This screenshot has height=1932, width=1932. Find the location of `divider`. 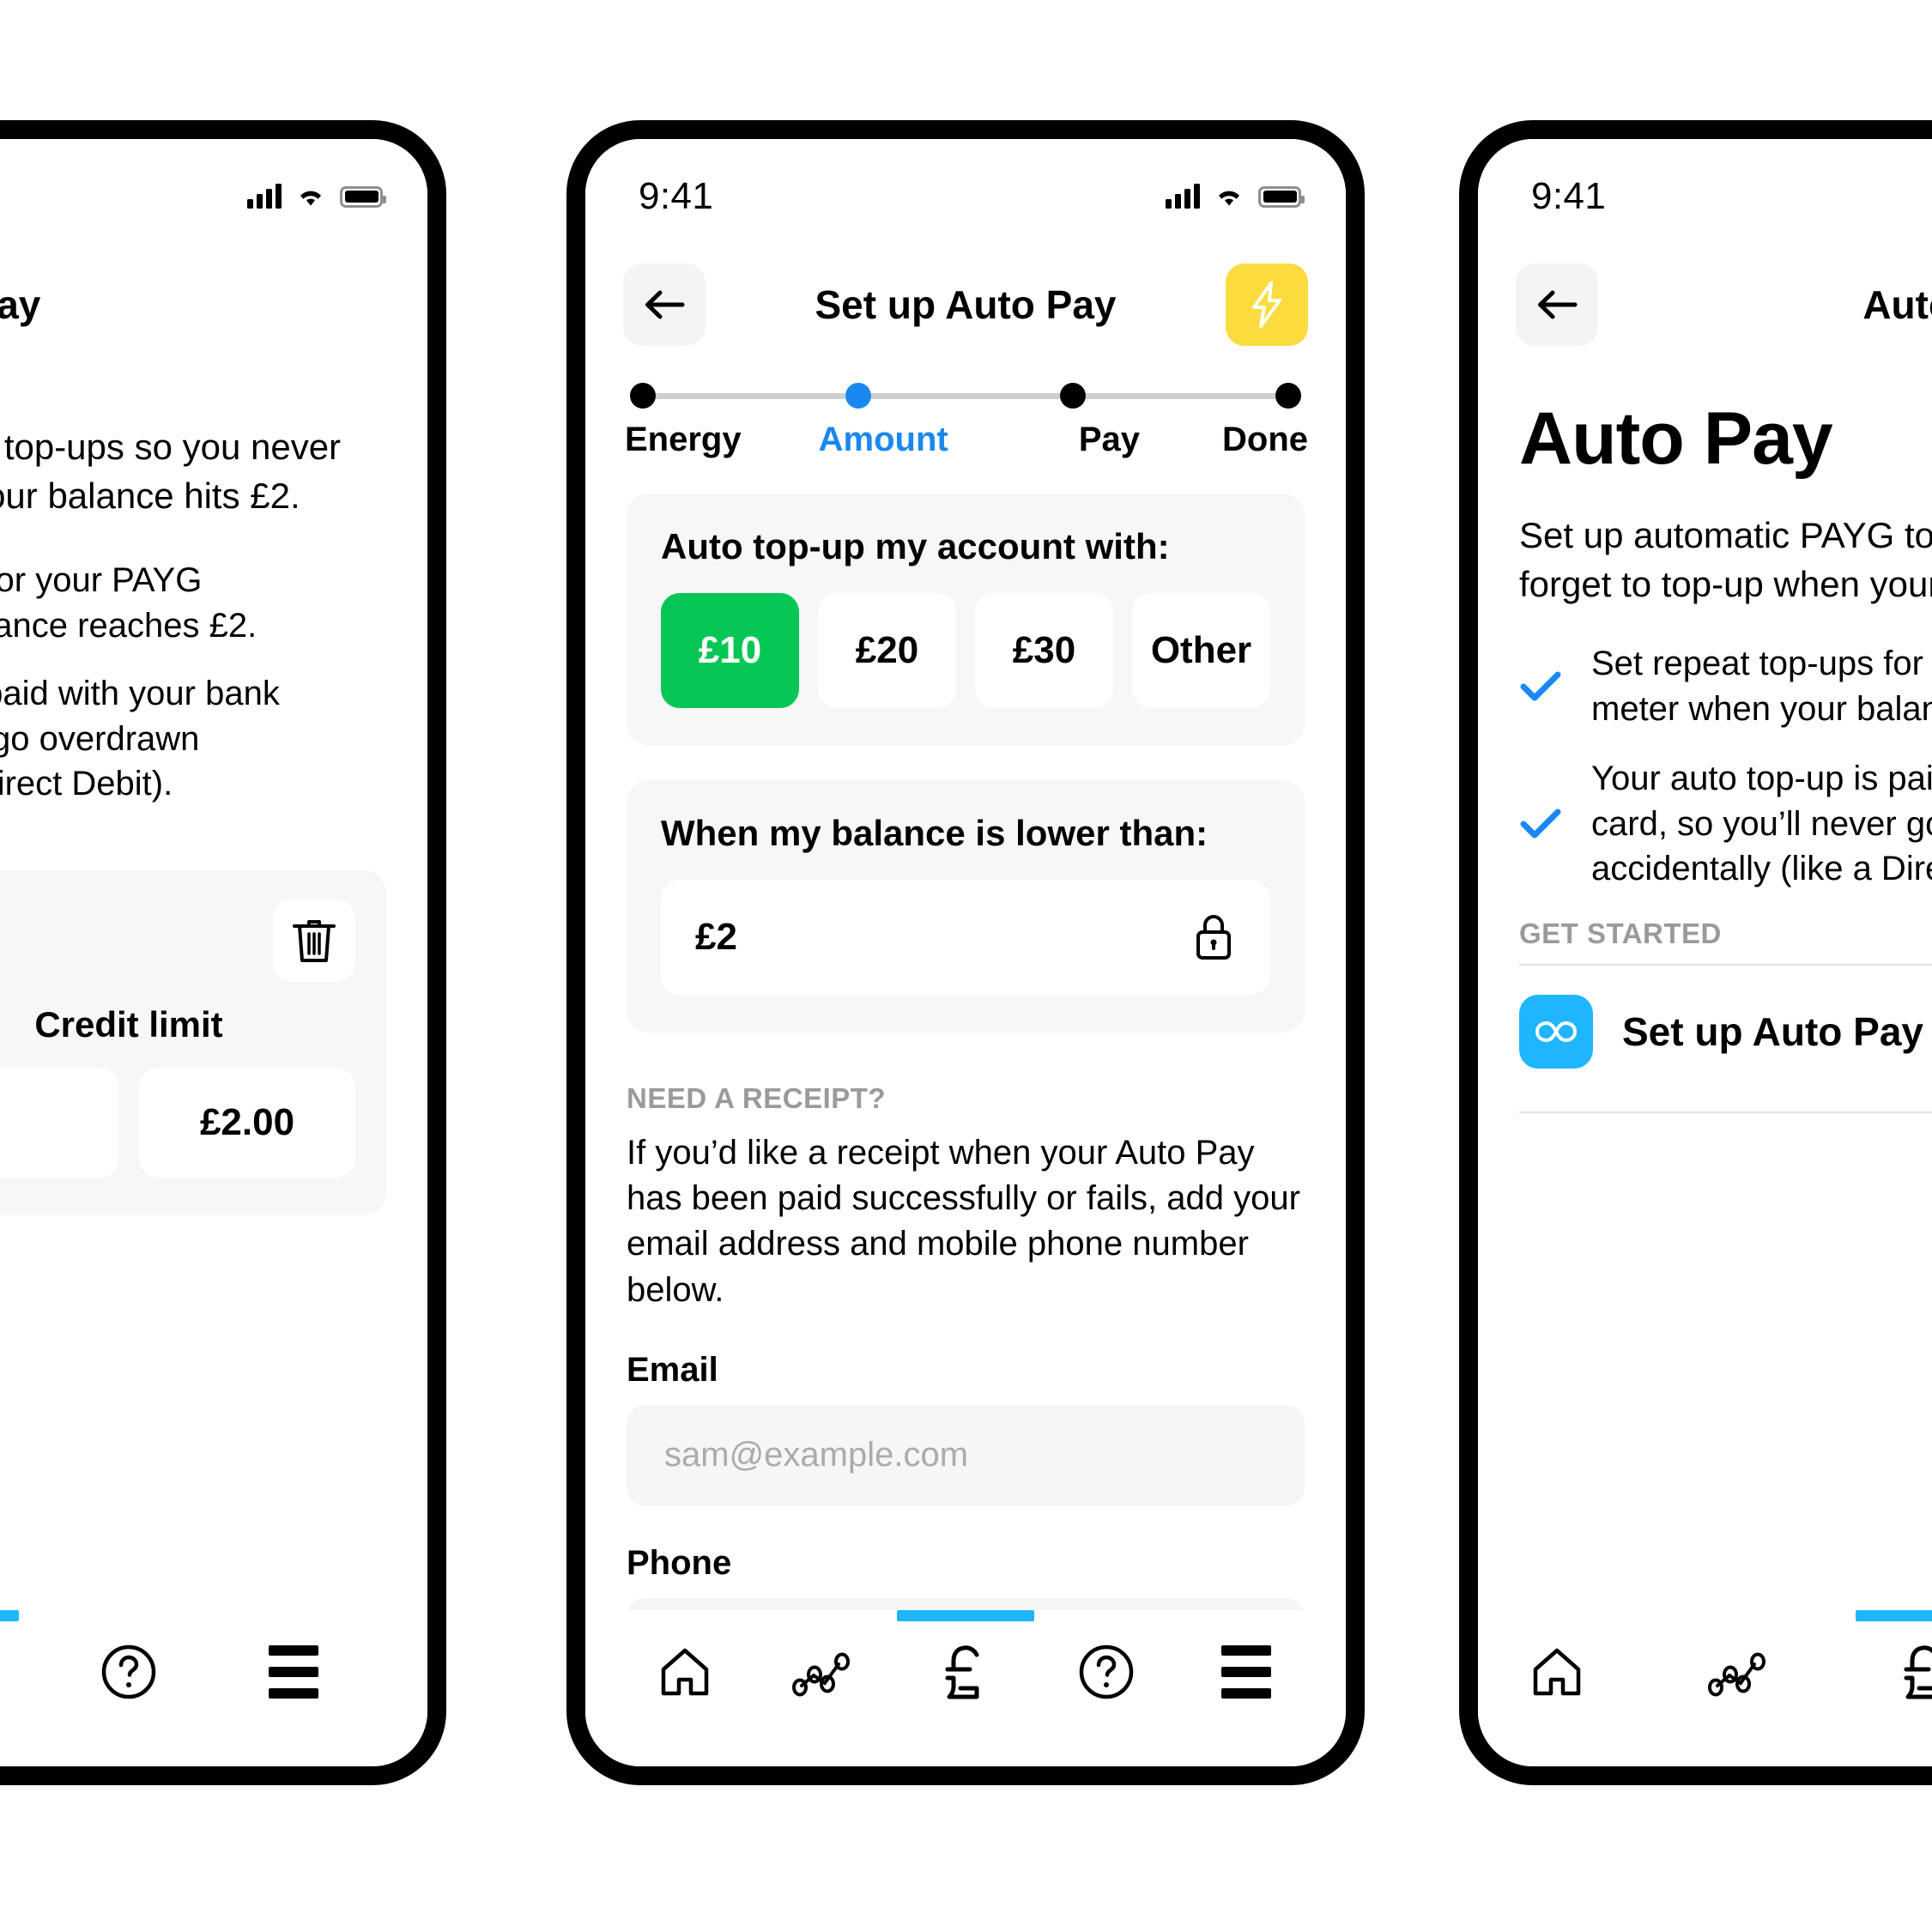

divider is located at coordinates (1726, 1113).